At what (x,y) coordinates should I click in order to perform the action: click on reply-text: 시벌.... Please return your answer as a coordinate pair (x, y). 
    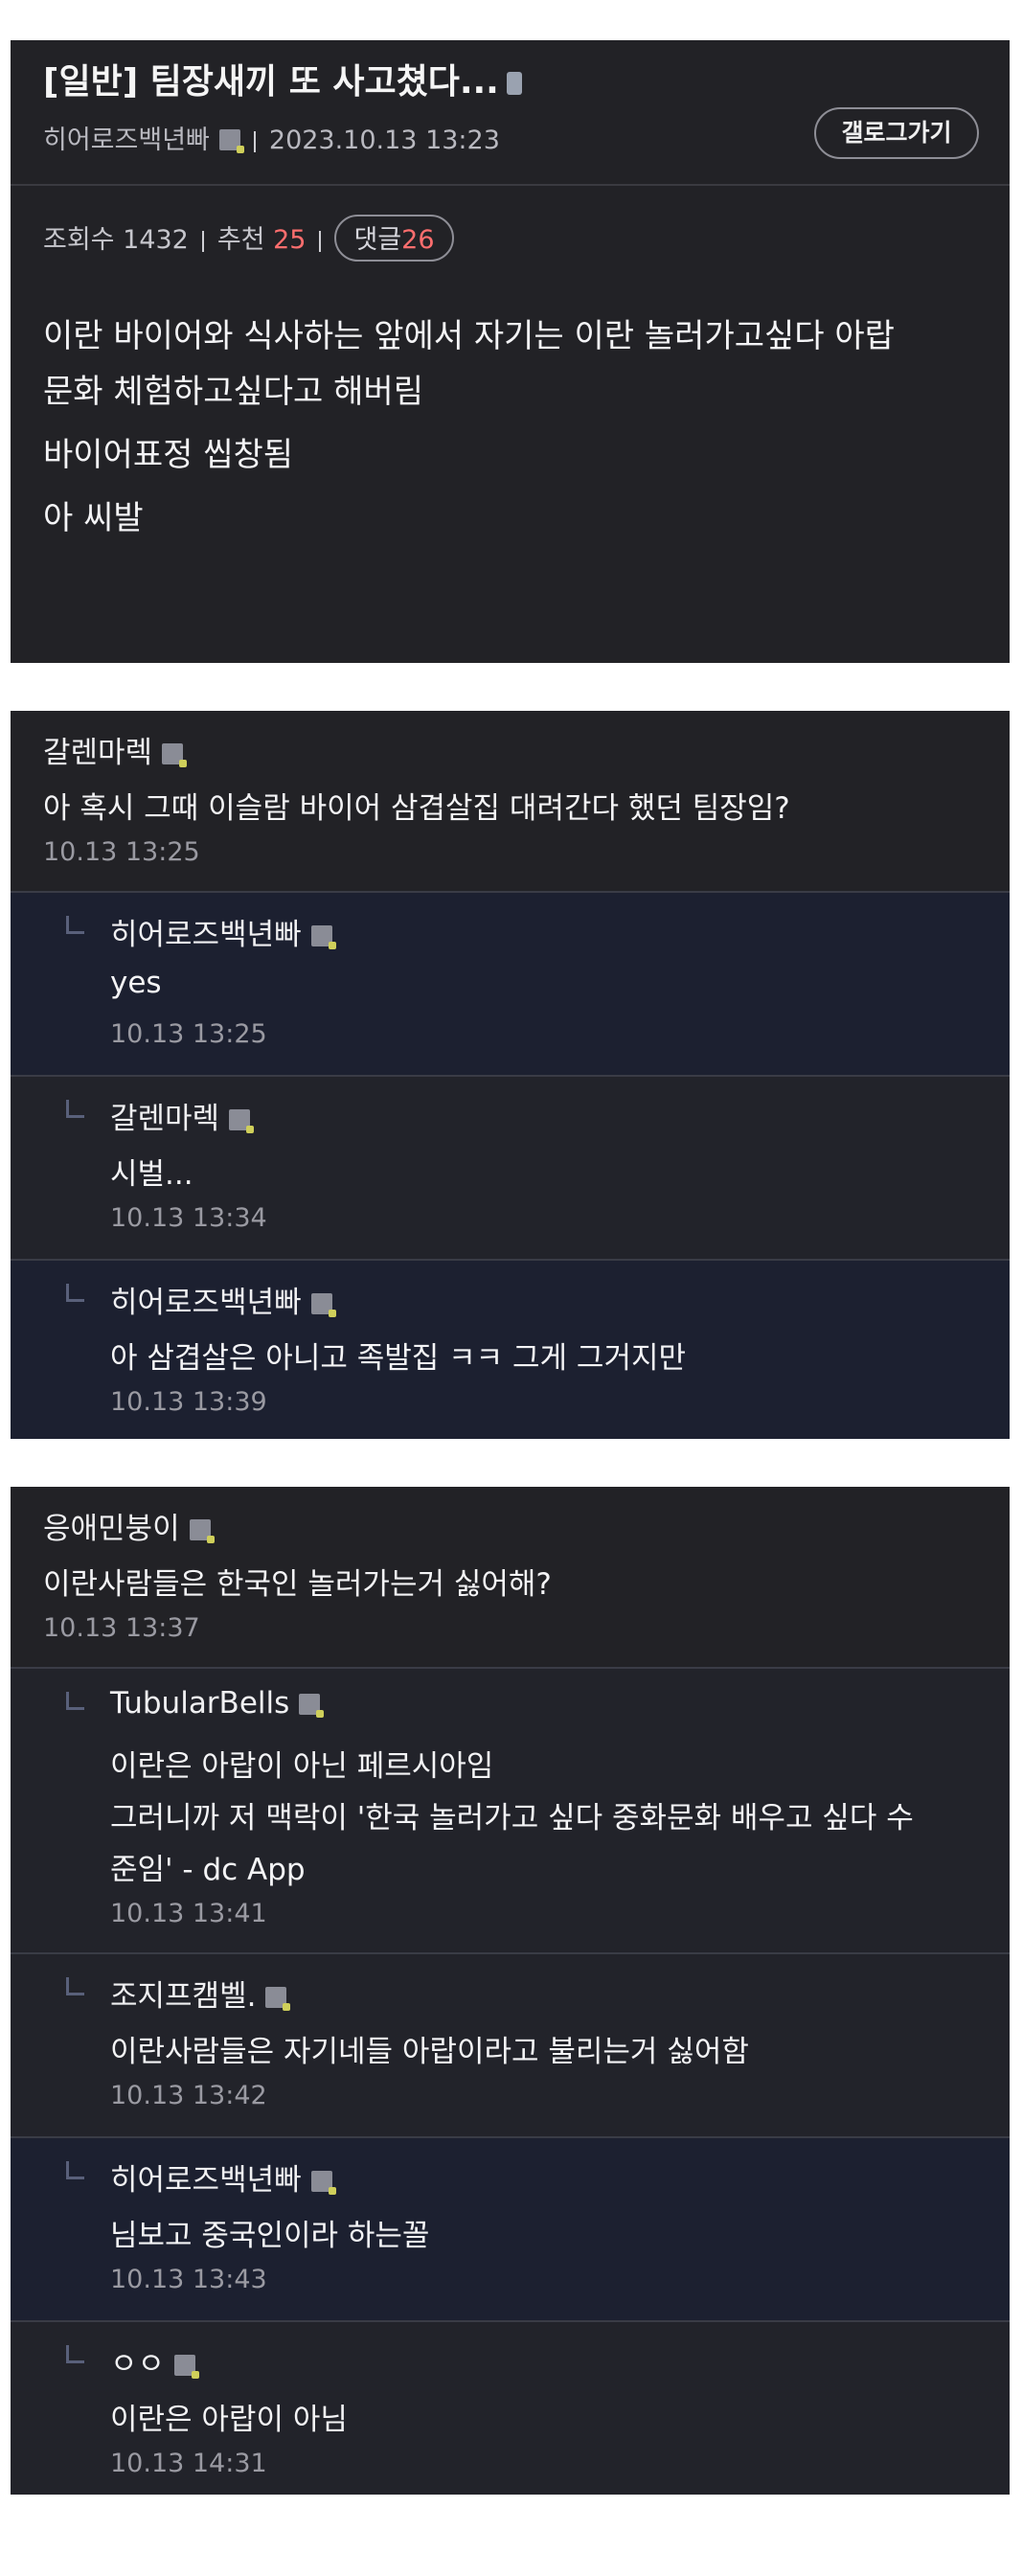
    Looking at the image, I should click on (151, 1174).